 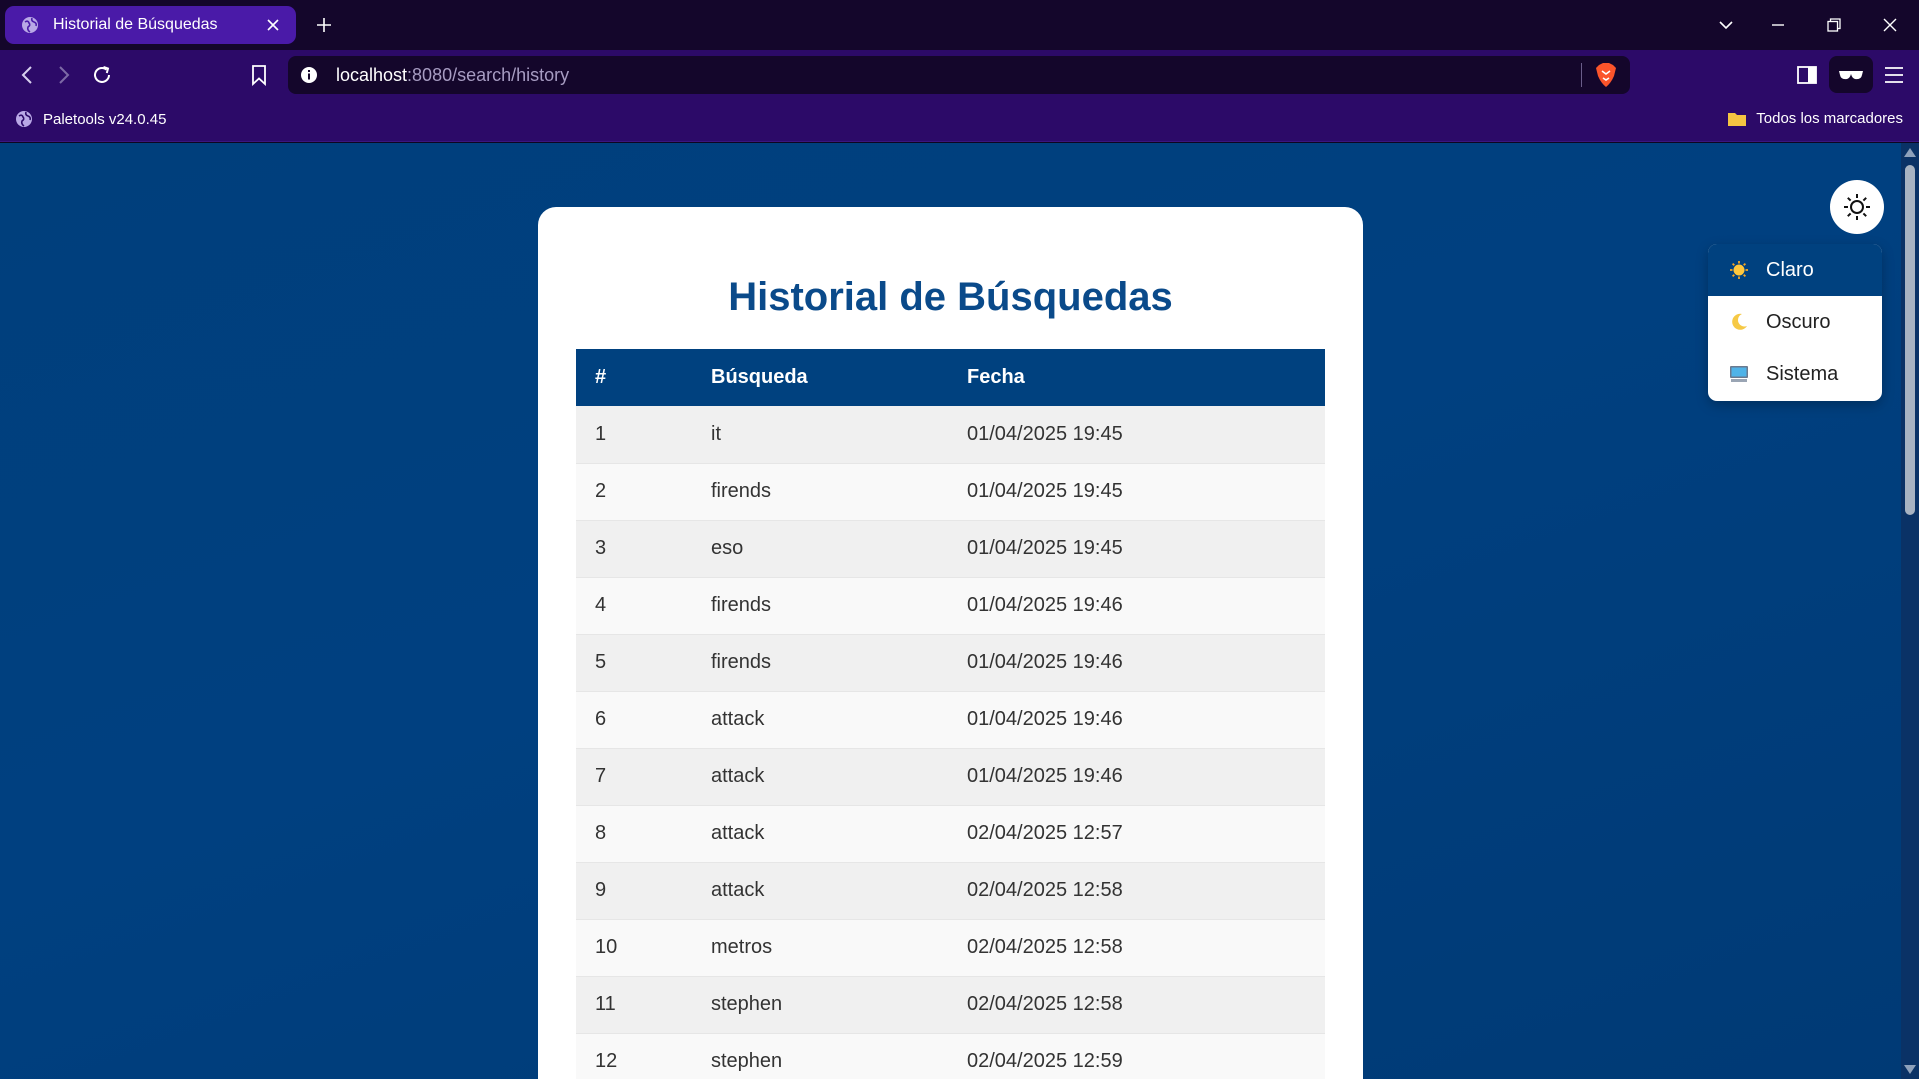 I want to click on sidebar-toggle-icon, so click(x=1807, y=75).